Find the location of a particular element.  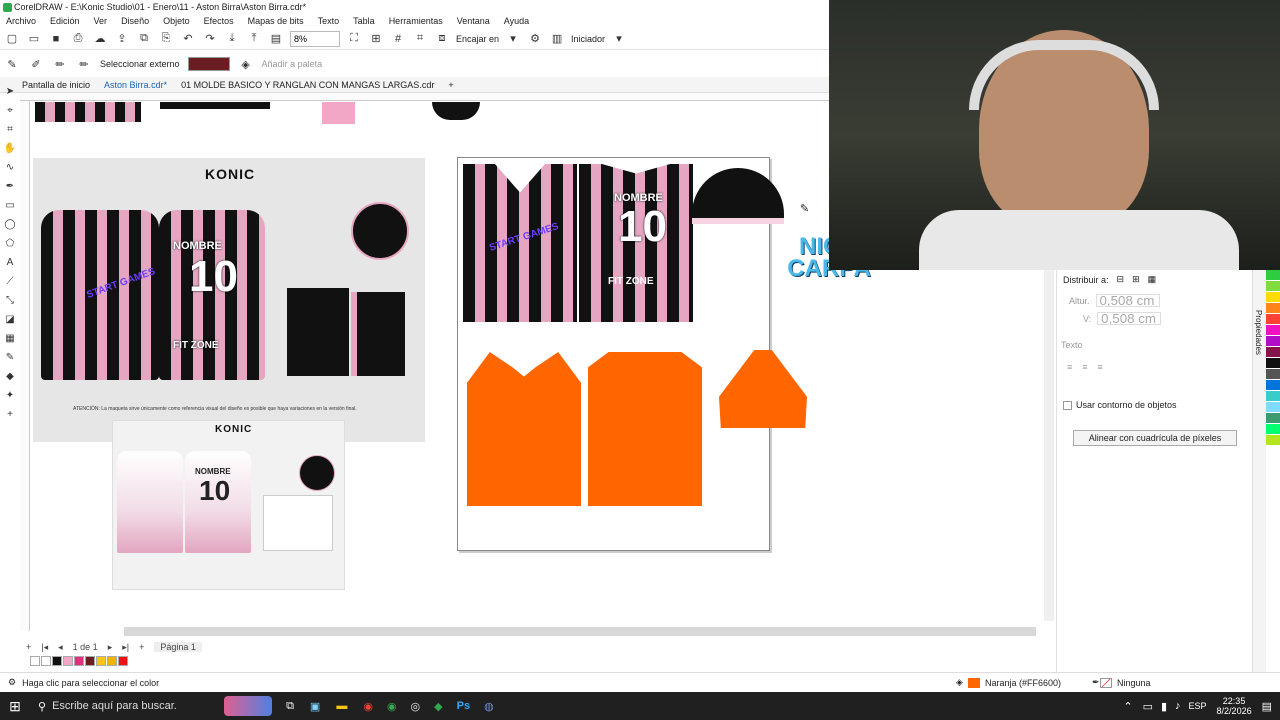

select-external-button: Seleccionar externo is located at coordinates (140, 64).